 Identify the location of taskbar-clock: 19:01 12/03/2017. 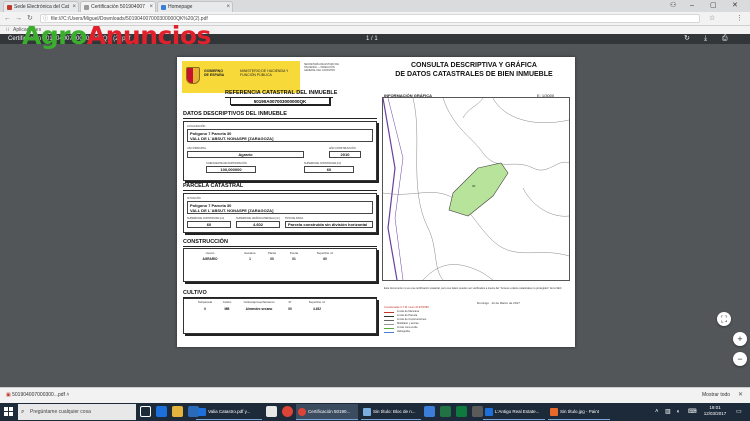
(715, 411).